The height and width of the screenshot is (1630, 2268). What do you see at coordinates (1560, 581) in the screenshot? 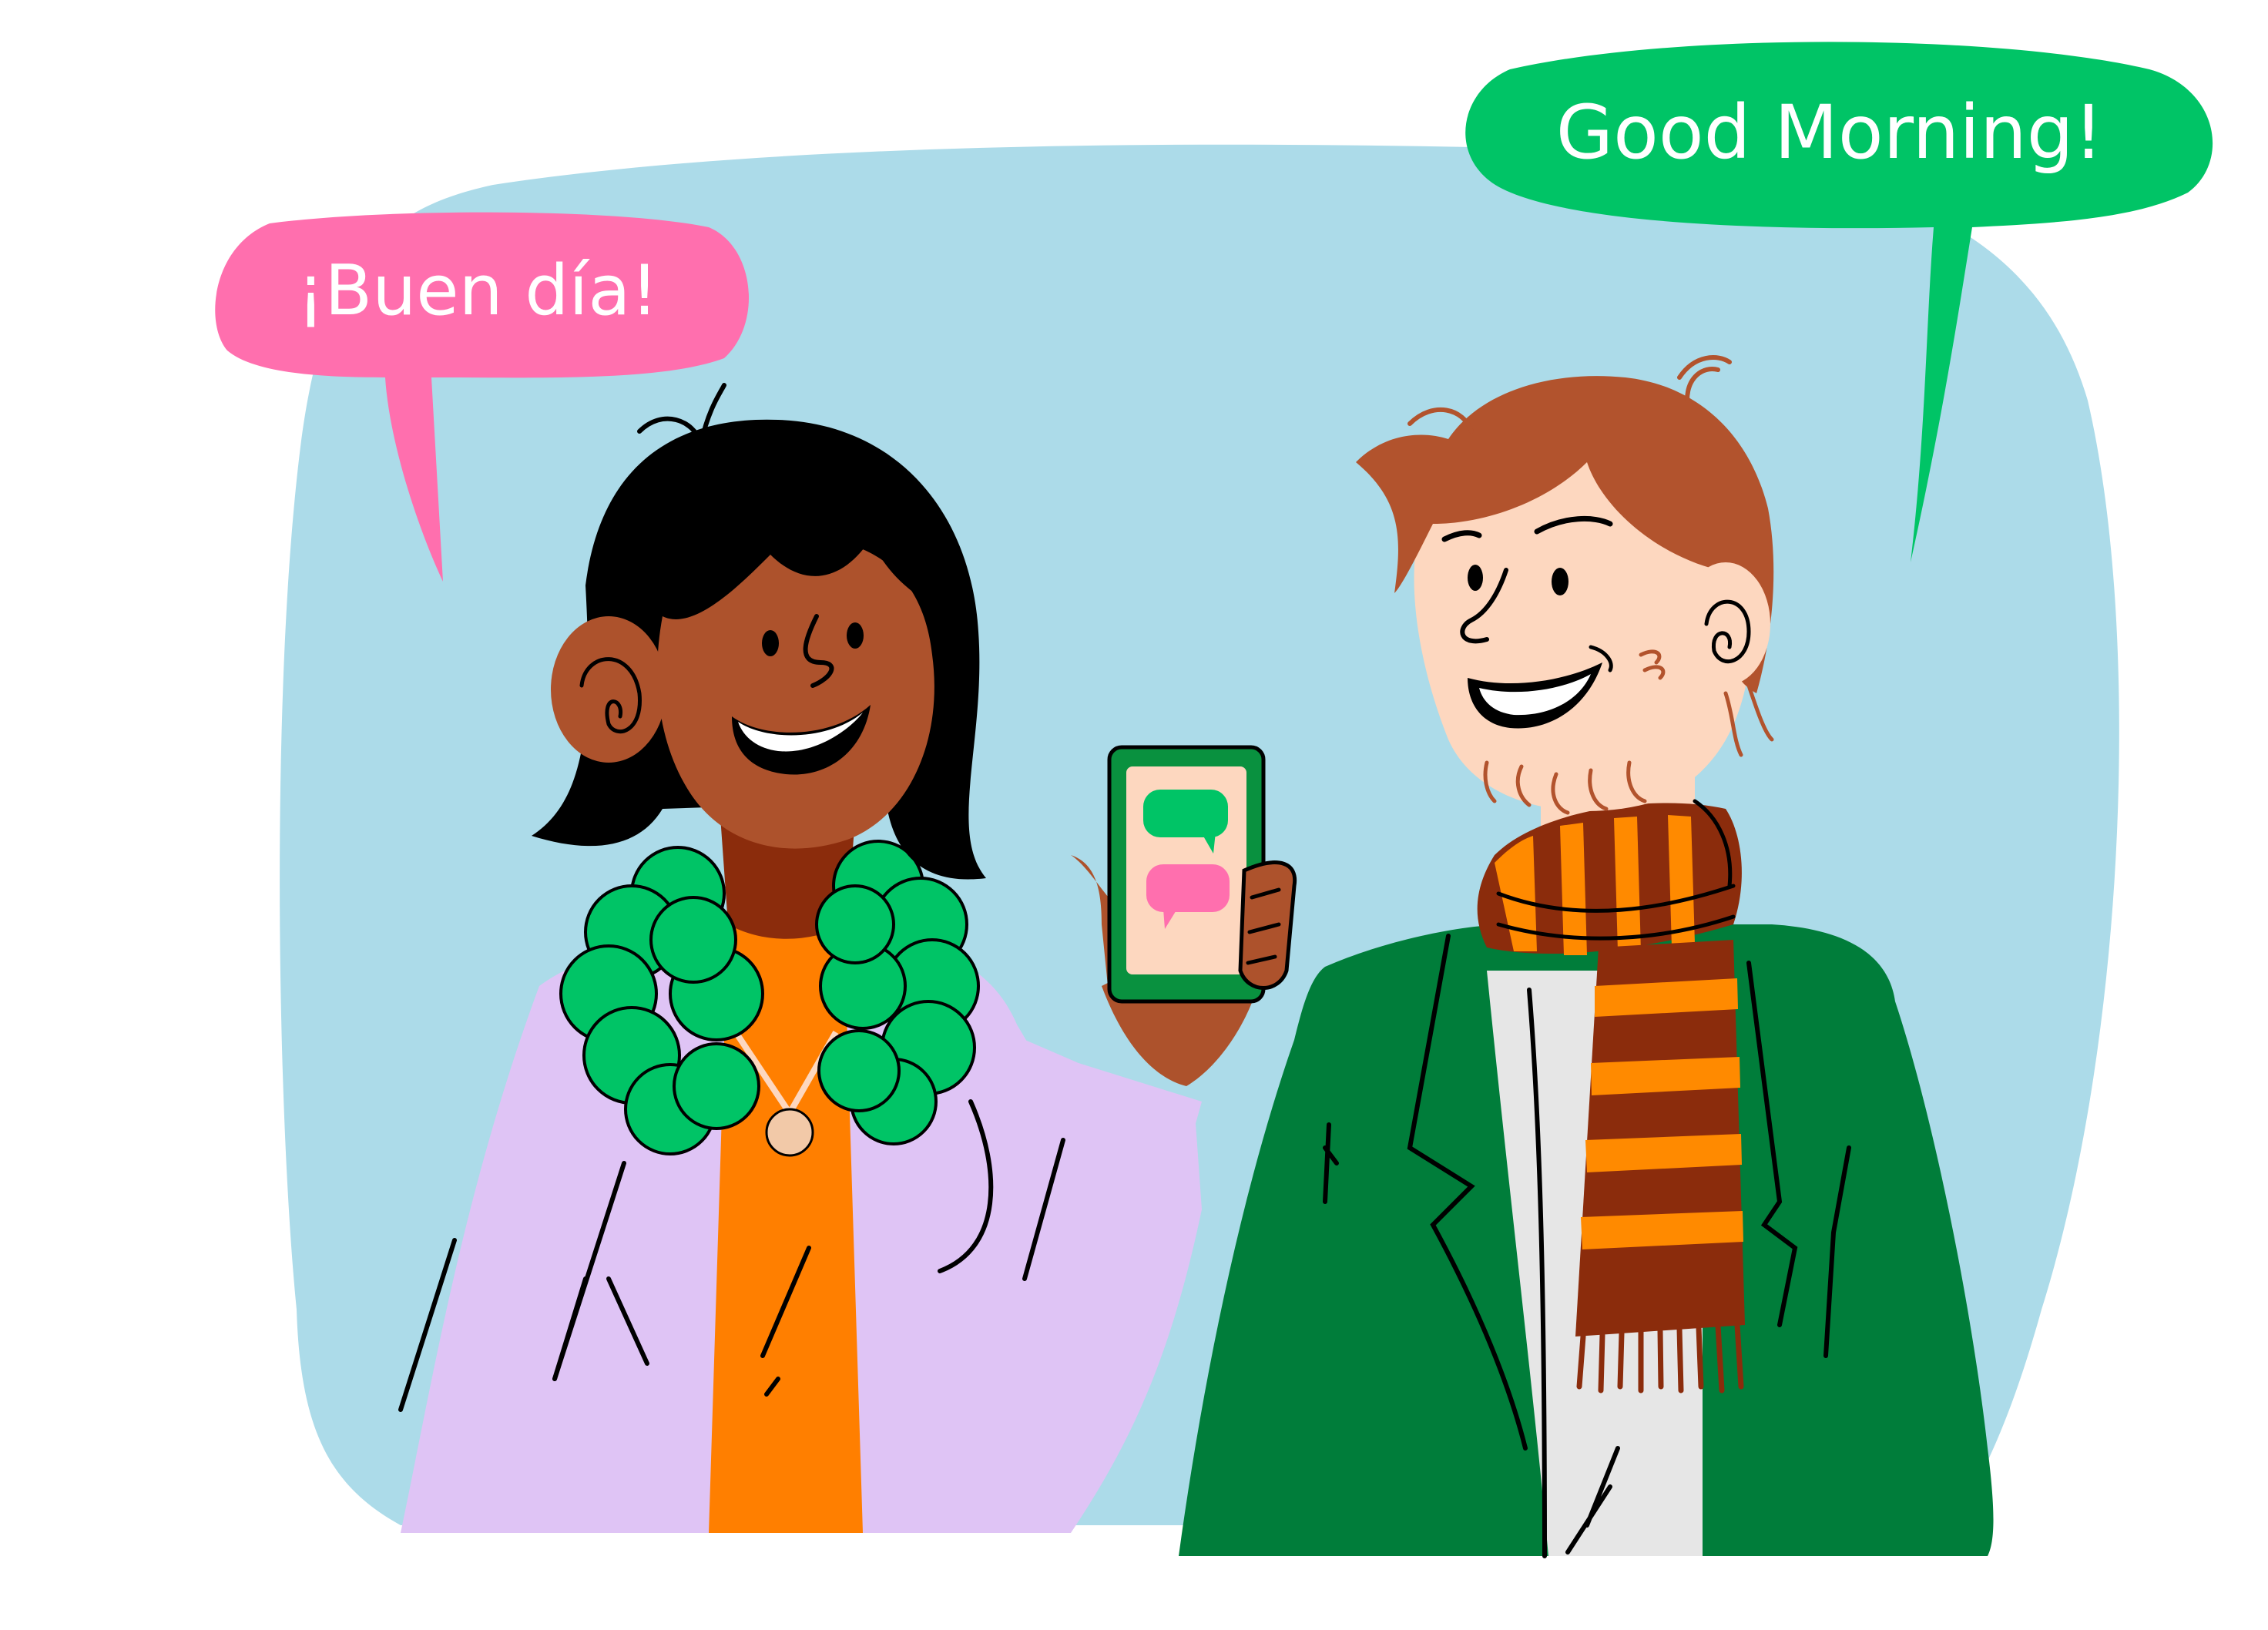
I see `man-eye-right` at bounding box center [1560, 581].